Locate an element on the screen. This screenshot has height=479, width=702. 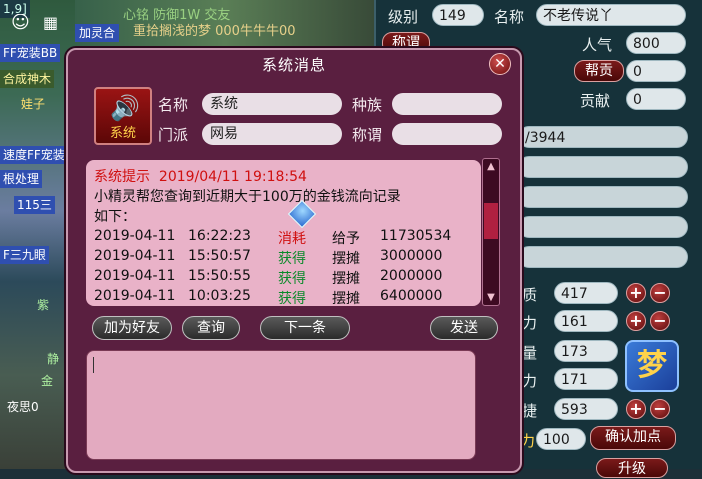
stat-label: 量 is located at coordinates (530, 353).